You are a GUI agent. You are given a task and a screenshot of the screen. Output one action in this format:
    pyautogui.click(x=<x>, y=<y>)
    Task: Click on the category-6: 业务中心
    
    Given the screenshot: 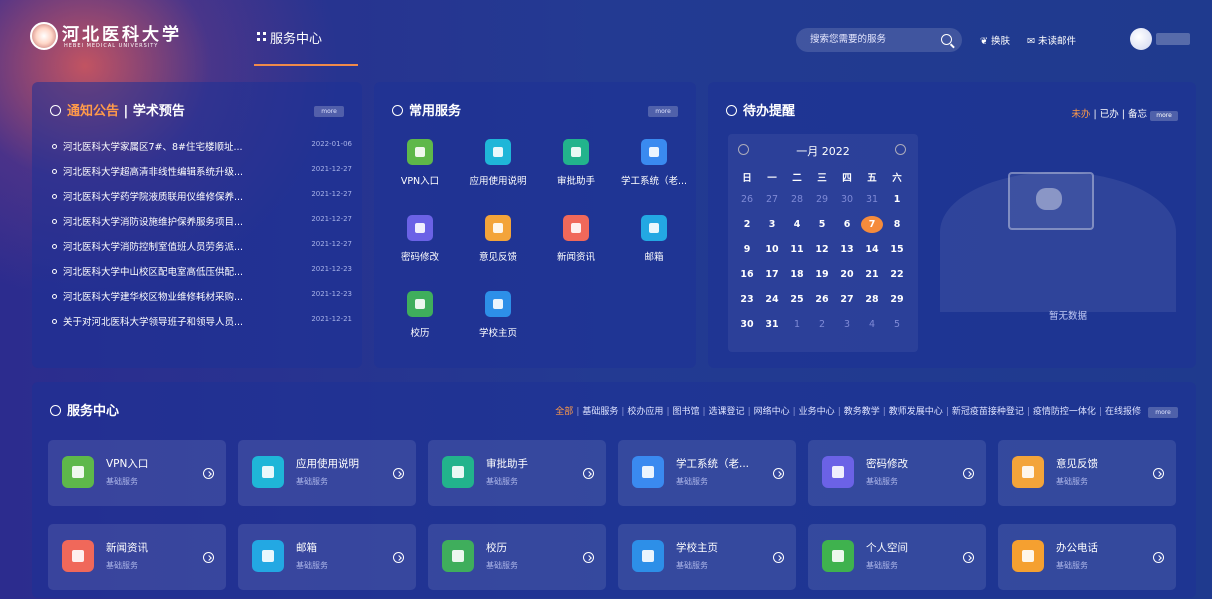 What is the action you would take?
    pyautogui.click(x=817, y=412)
    